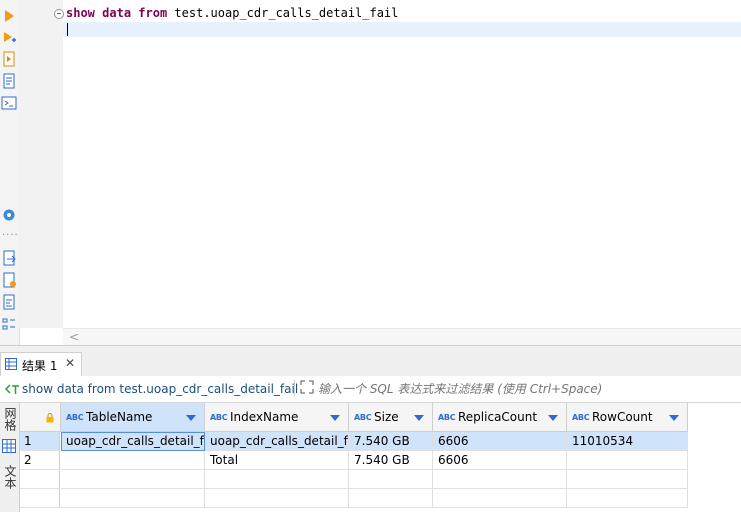 This screenshot has width=741, height=512. I want to click on sql-keyword-from: from, so click(153, 13).